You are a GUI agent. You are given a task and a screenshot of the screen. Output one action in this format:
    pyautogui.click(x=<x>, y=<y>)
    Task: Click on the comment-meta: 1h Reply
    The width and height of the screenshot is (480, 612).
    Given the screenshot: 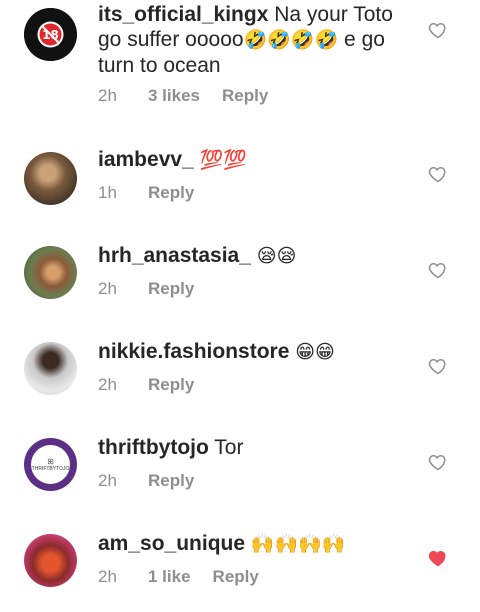 What is the action you would take?
    pyautogui.click(x=146, y=193)
    